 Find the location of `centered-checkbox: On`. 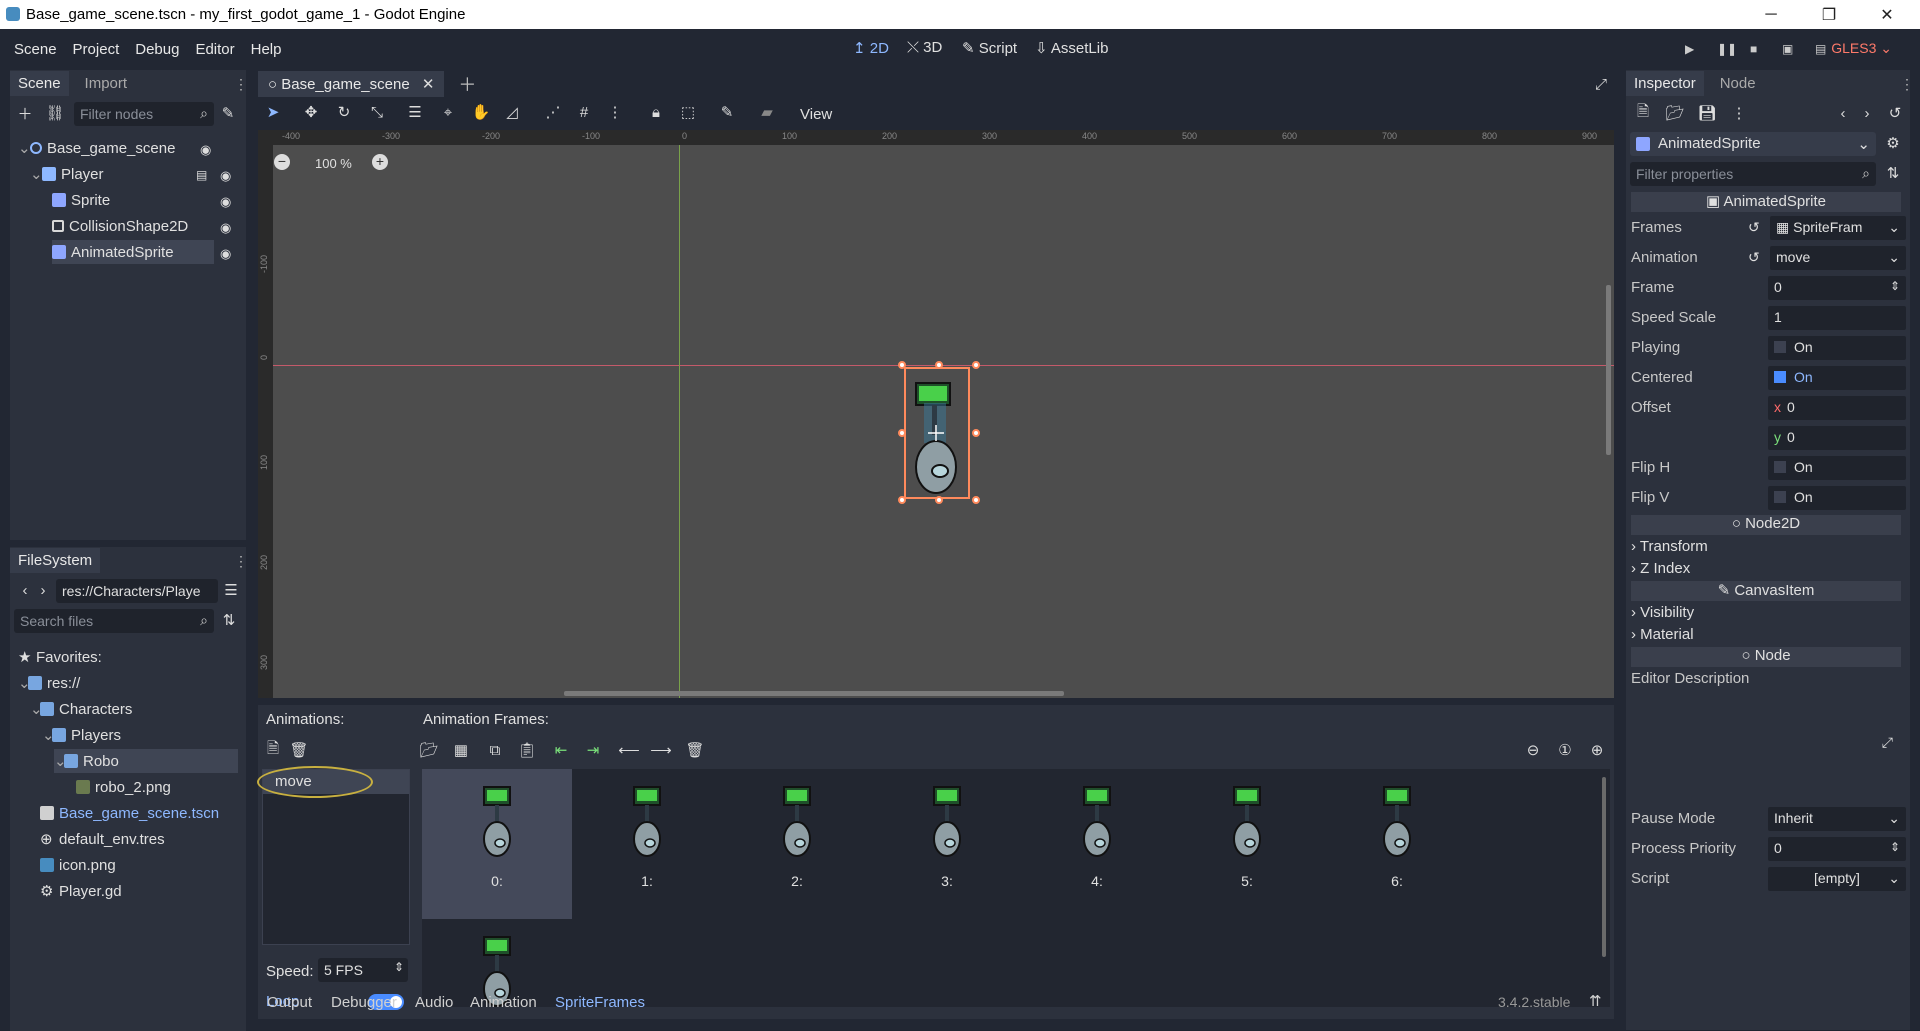

centered-checkbox: On is located at coordinates (1837, 378).